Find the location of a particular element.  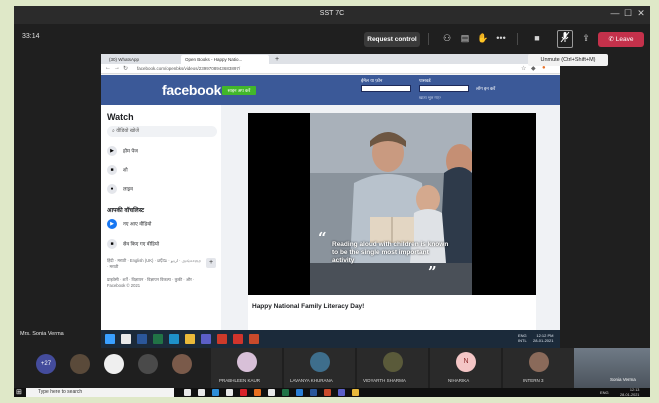

ie-icon is located at coordinates (299, 392).